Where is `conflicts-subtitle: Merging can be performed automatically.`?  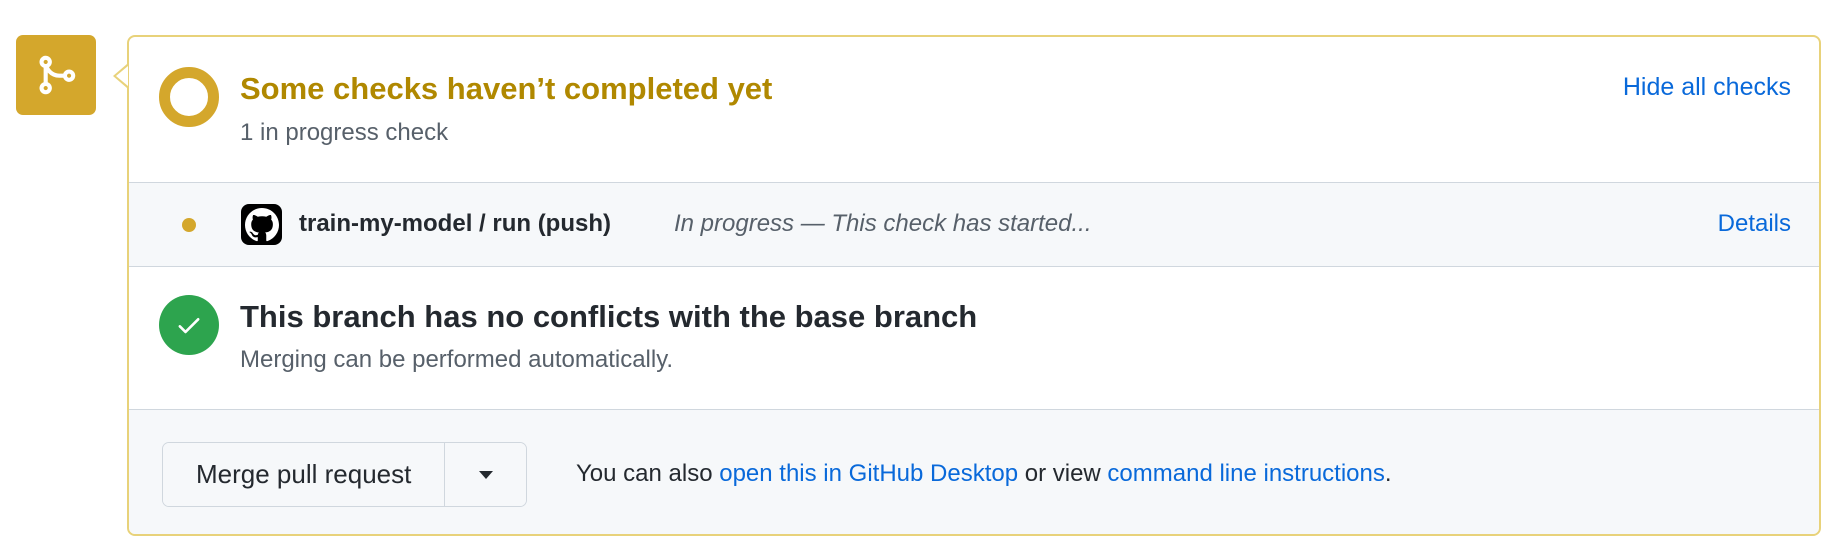
conflicts-subtitle: Merging can be performed automatically. is located at coordinates (457, 359).